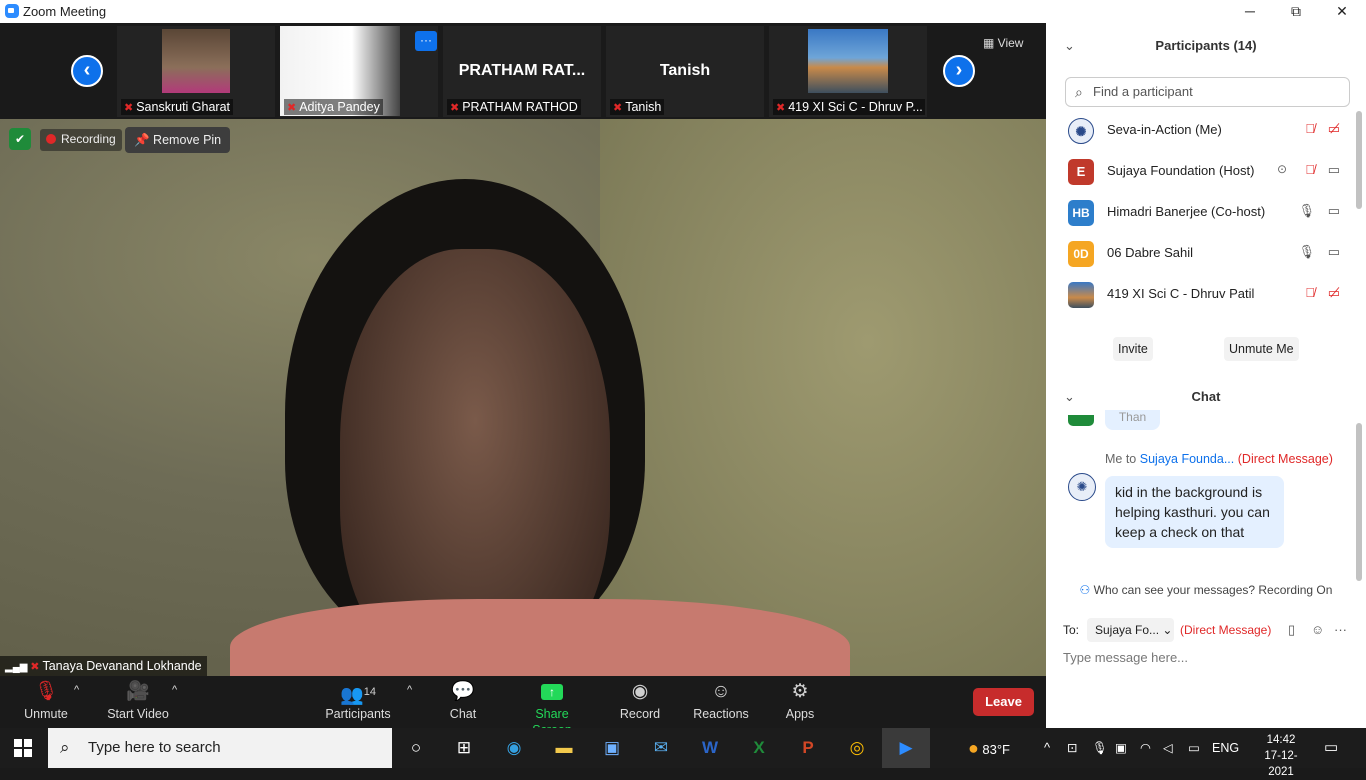 The height and width of the screenshot is (780, 1366). What do you see at coordinates (990, 43) in the screenshot?
I see `grid-icon: ▦` at bounding box center [990, 43].